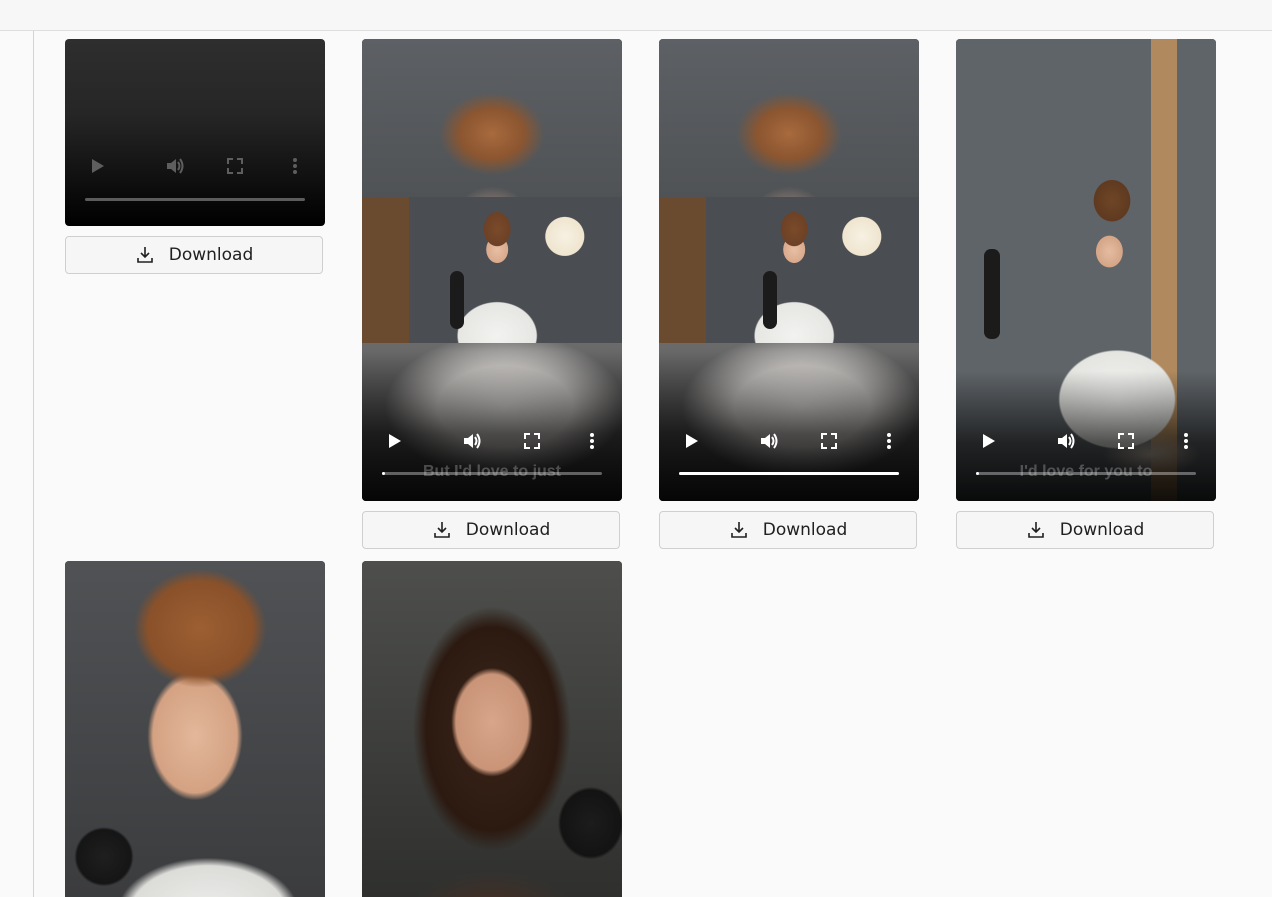 This screenshot has height=897, width=1272. Describe the element at coordinates (1086, 270) in the screenshot. I see `video-player-4: I'd love for you to` at that location.